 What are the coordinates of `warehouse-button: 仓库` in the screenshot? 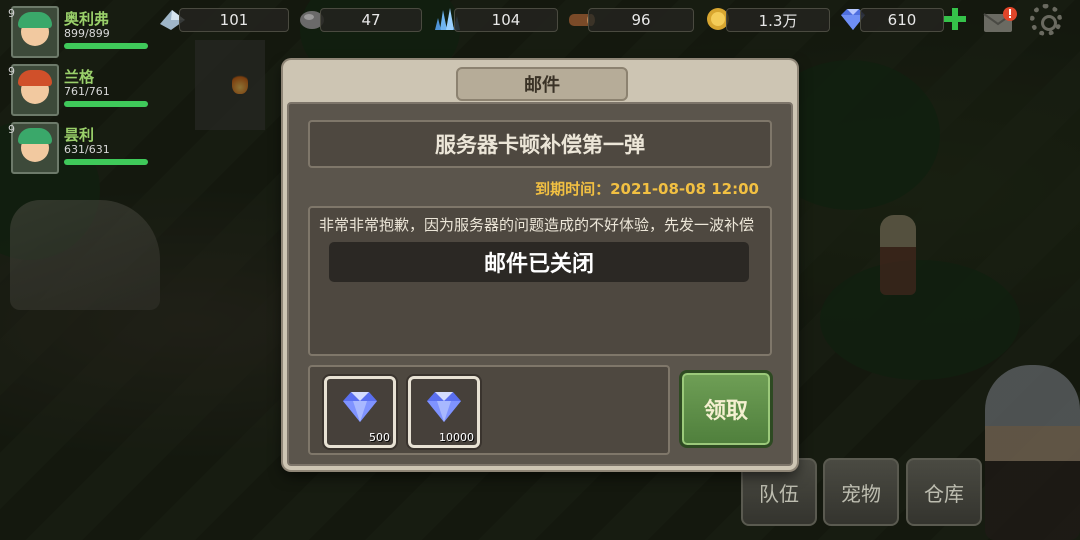 It's located at (944, 492).